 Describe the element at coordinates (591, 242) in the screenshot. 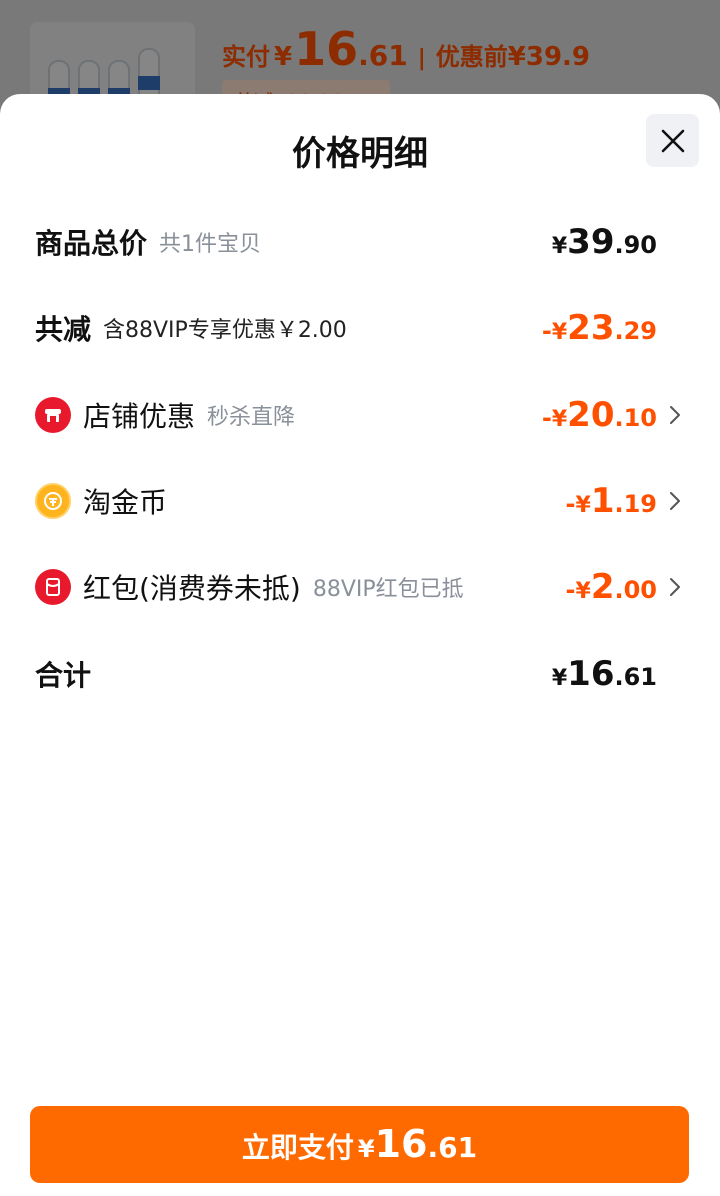

I see `amount-int: 39` at that location.